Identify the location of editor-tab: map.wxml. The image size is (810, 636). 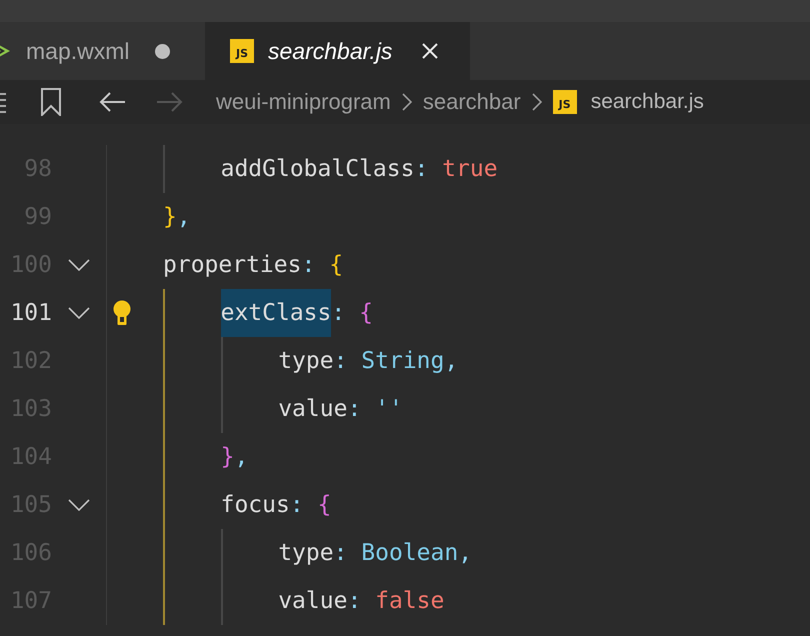
(102, 51).